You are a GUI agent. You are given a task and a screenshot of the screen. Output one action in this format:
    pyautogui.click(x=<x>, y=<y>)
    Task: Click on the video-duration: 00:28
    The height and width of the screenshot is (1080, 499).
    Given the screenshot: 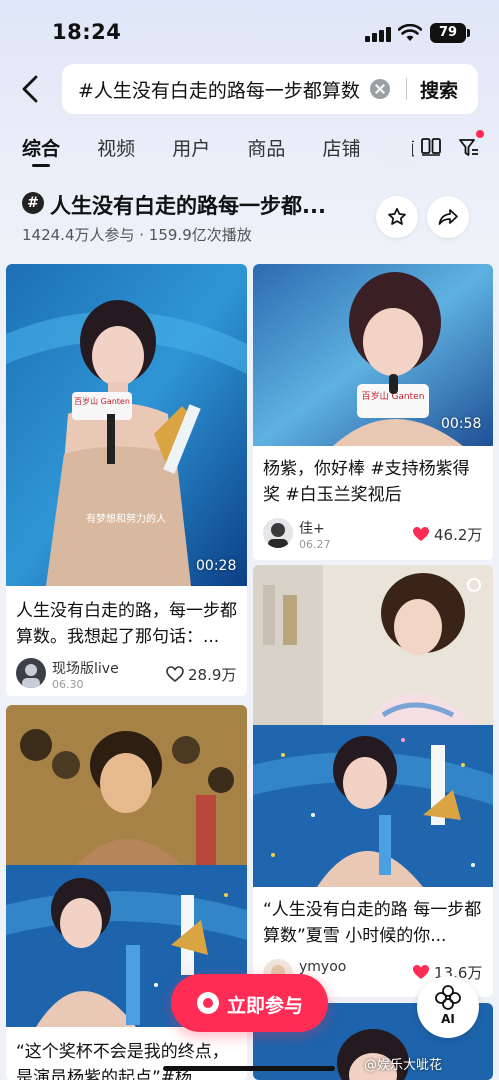 What is the action you would take?
    pyautogui.click(x=216, y=566)
    